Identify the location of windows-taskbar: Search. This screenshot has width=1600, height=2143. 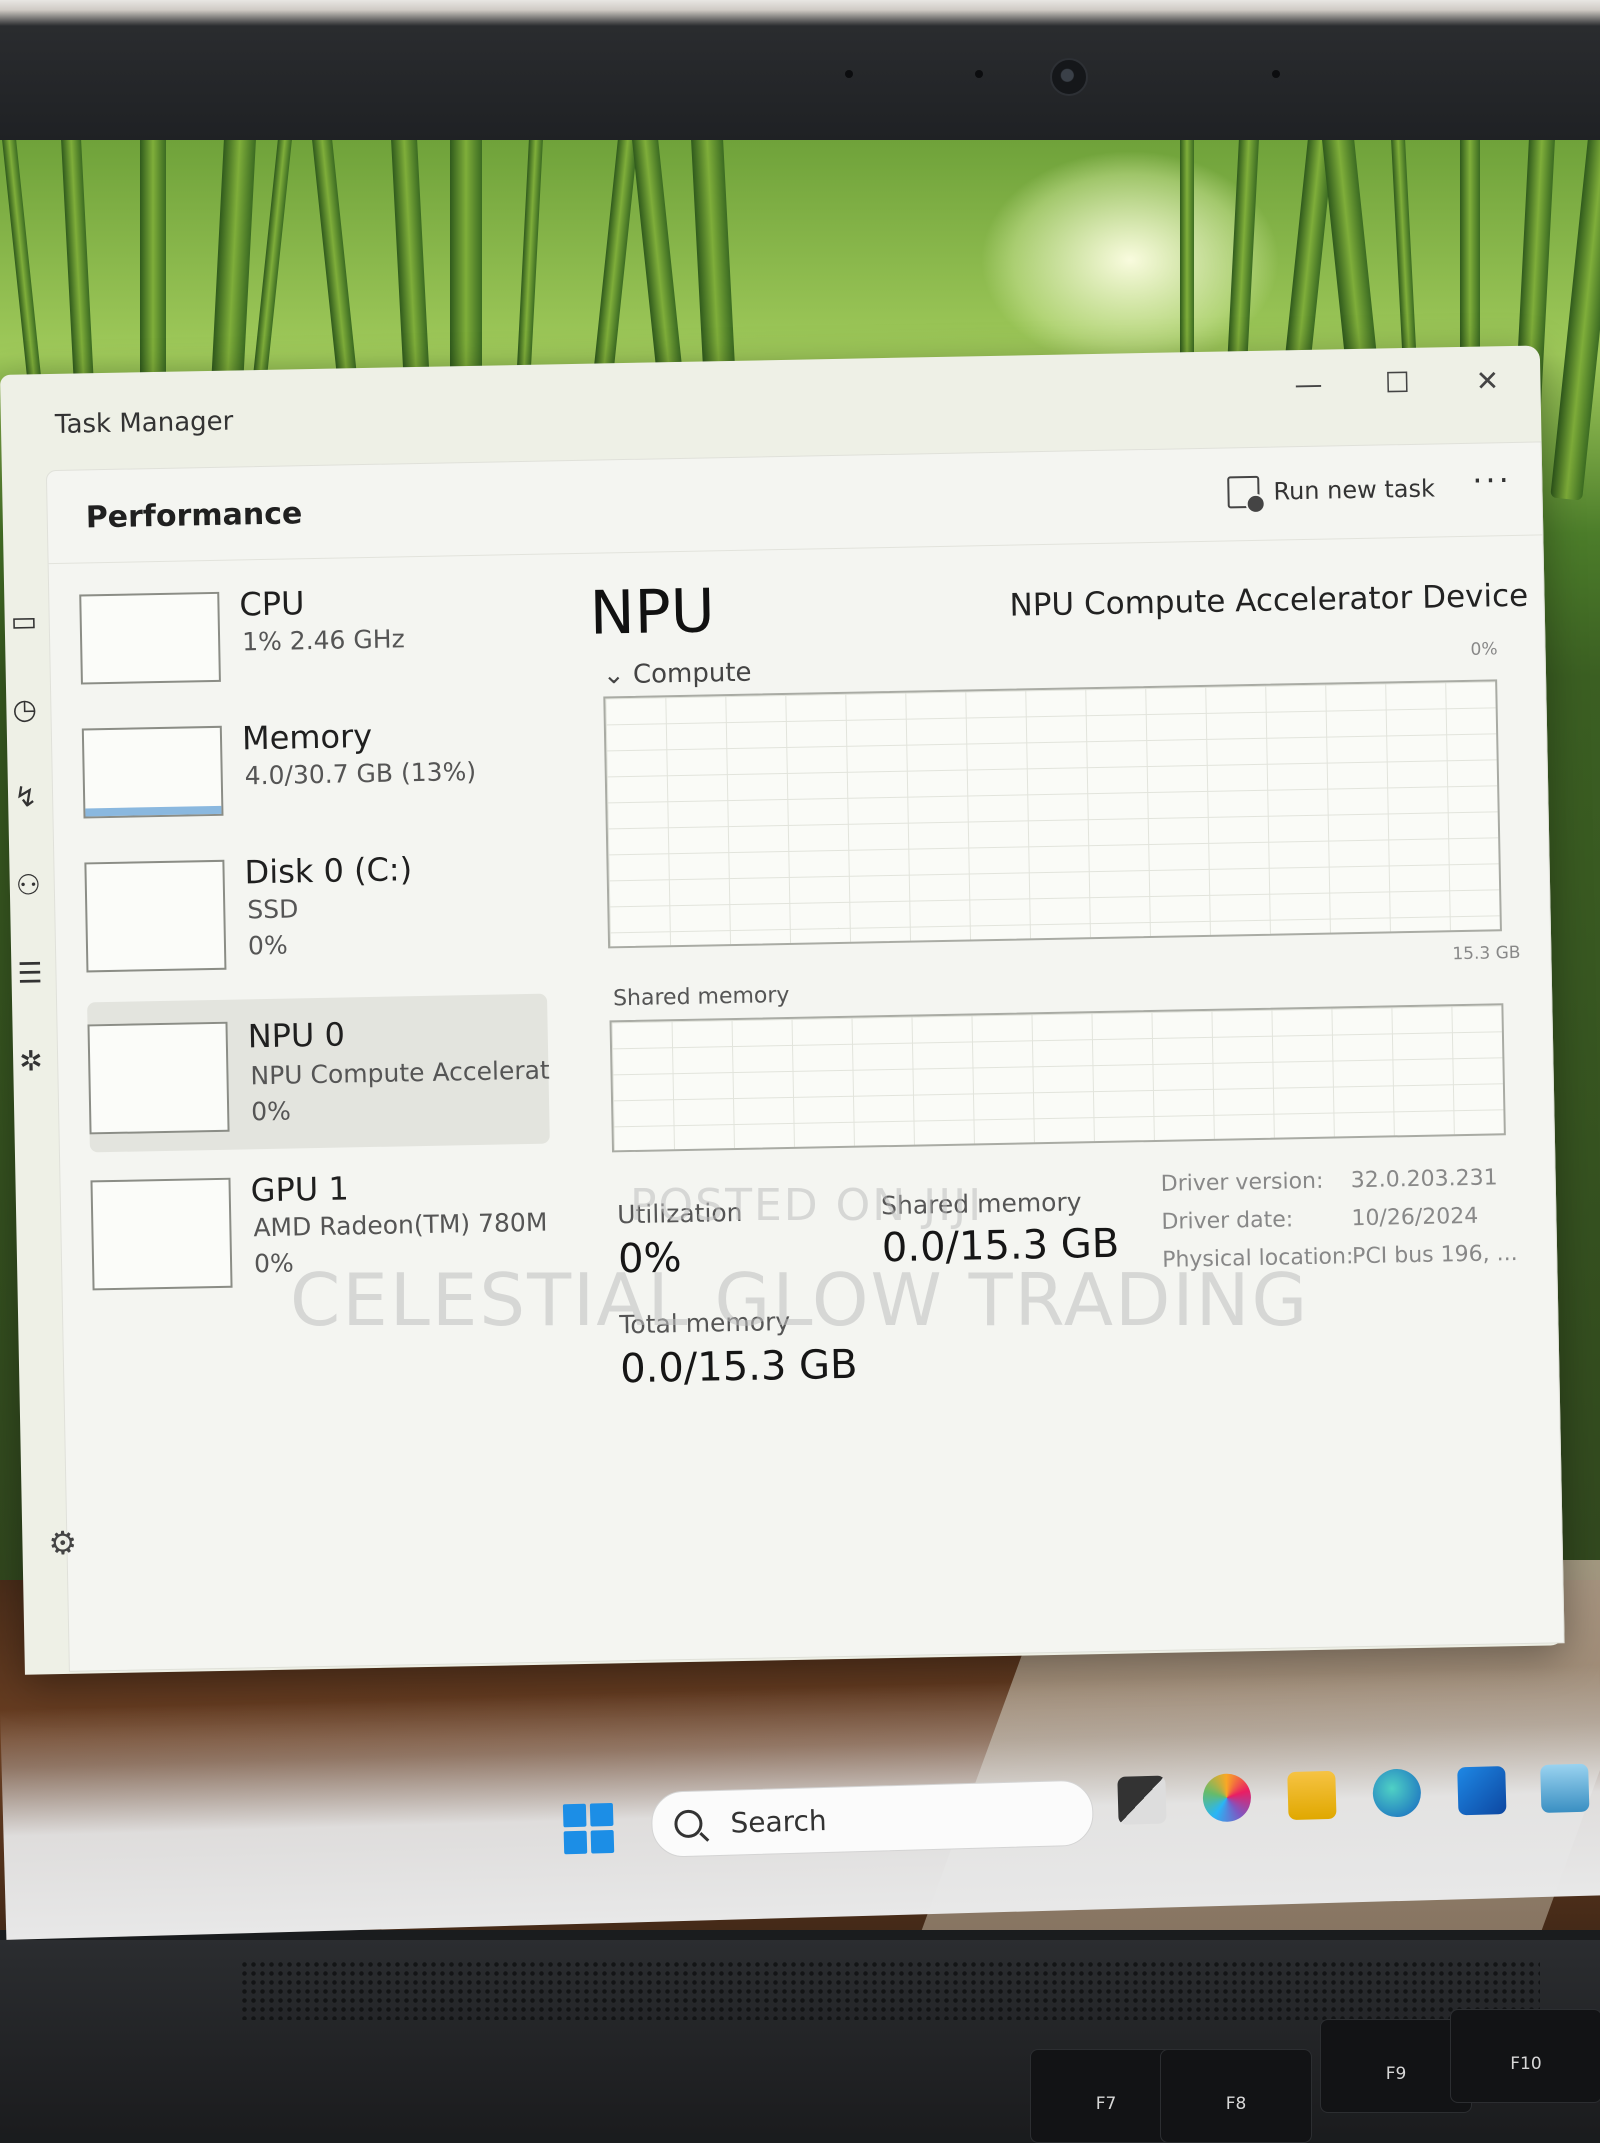
(800, 1802).